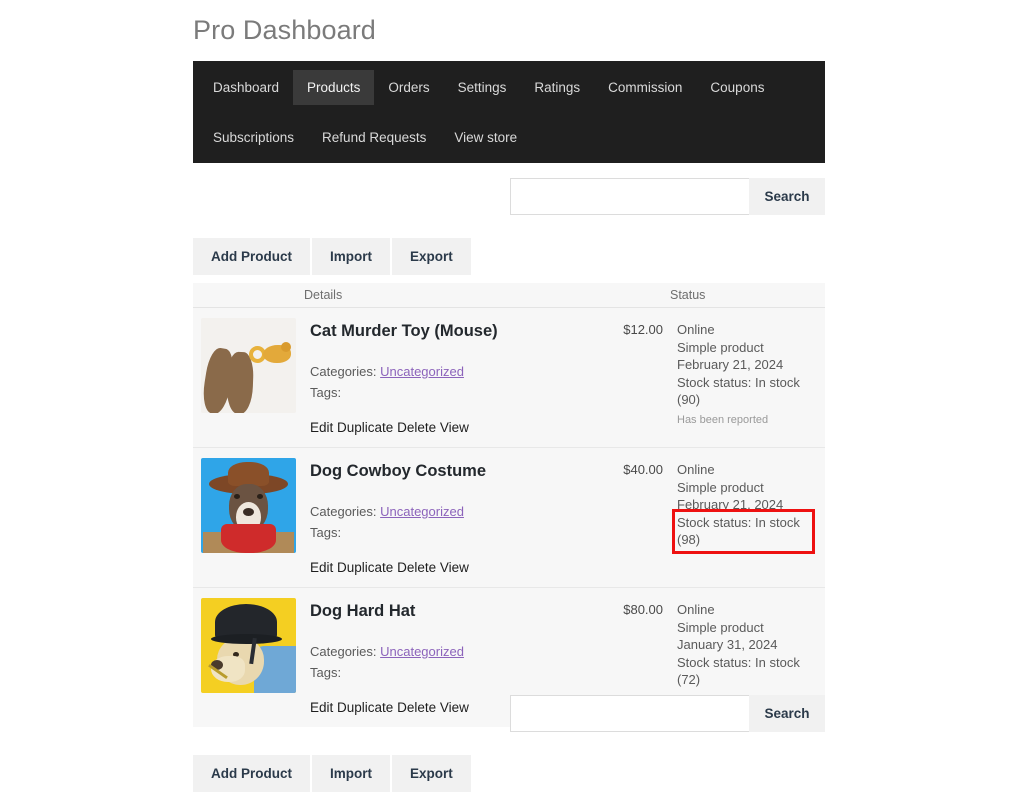 This screenshot has width=1024, height=809. I want to click on nav-item-orders: Orders, so click(408, 87).